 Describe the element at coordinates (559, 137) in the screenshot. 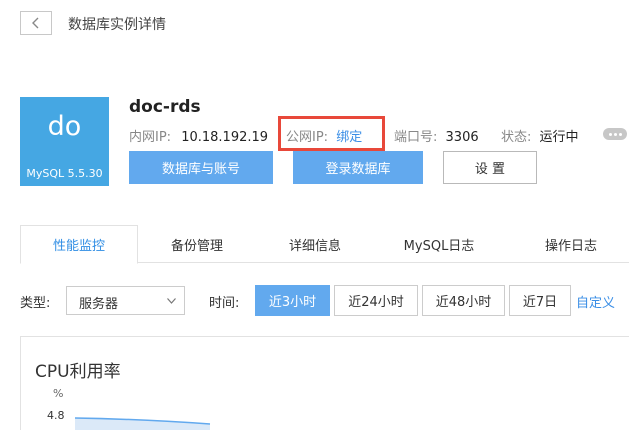

I see `status-value: 运行中` at that location.